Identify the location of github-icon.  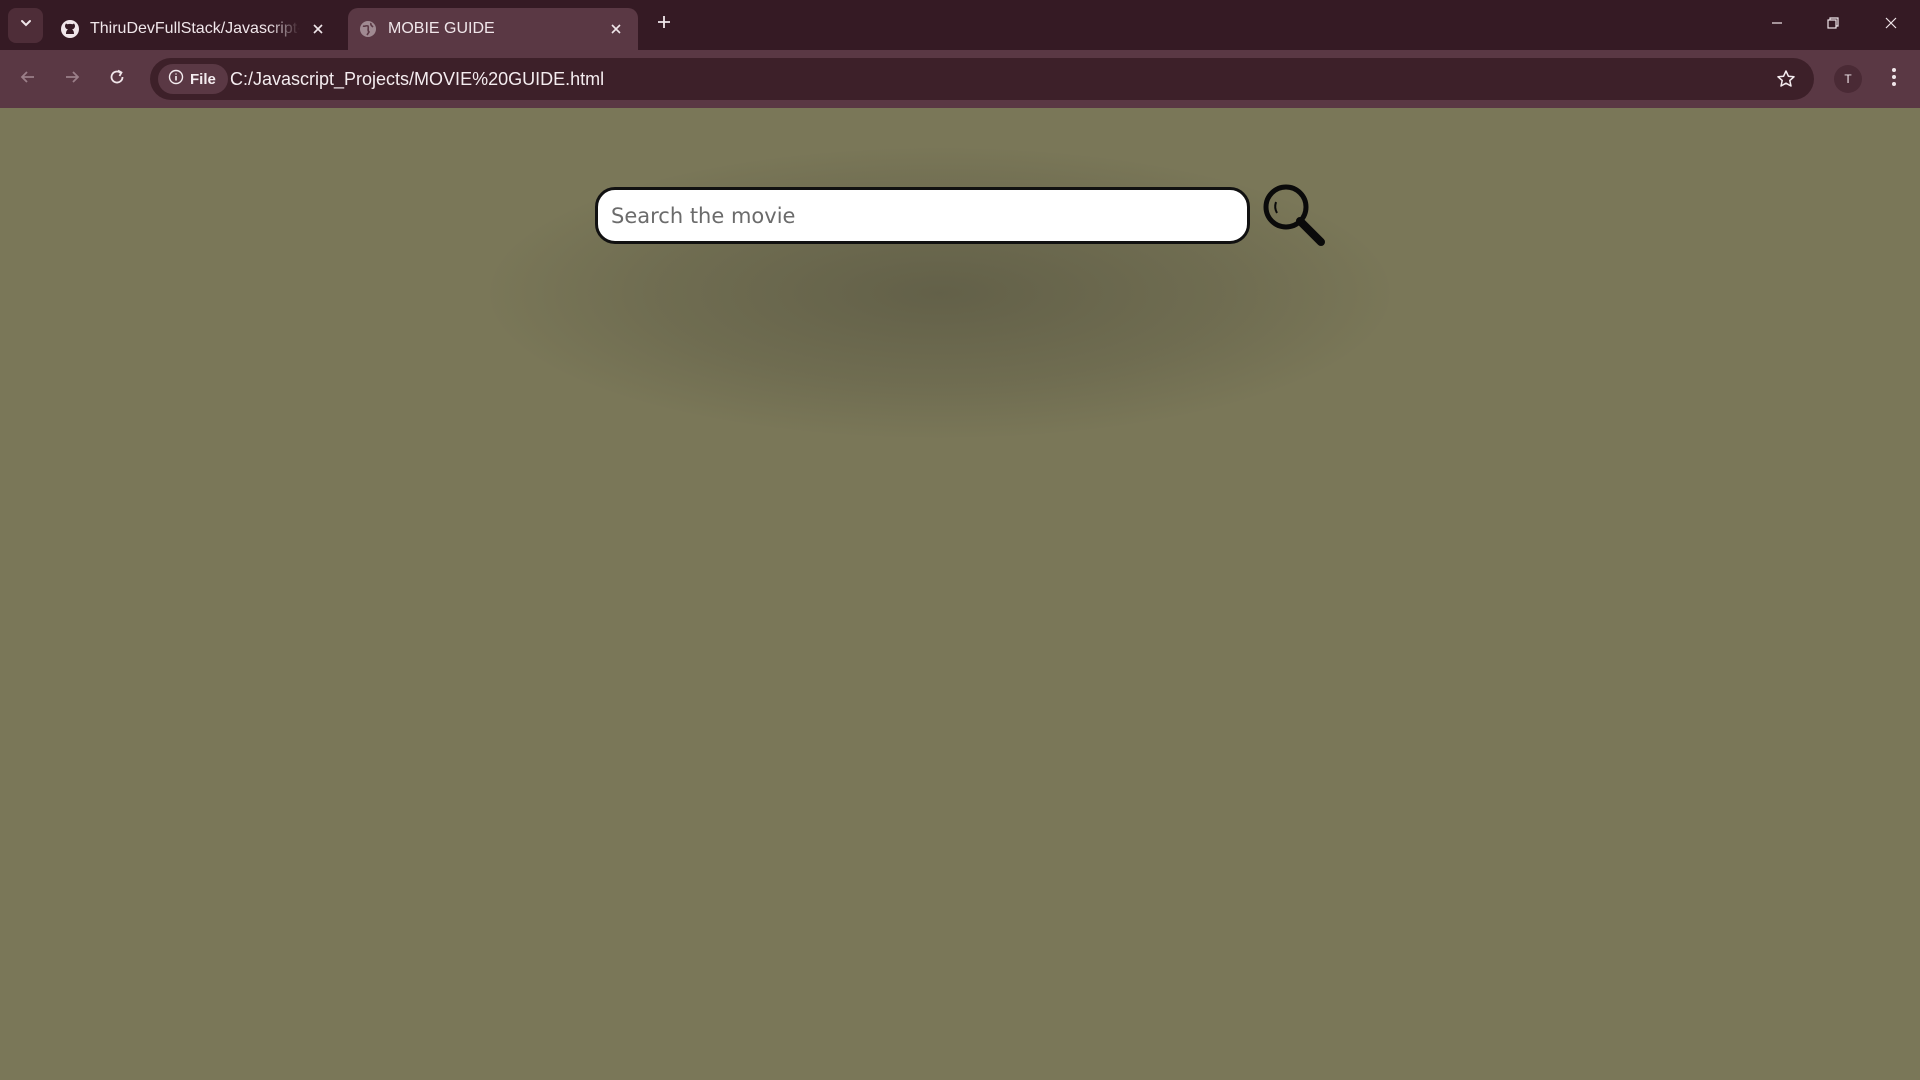
(70, 29).